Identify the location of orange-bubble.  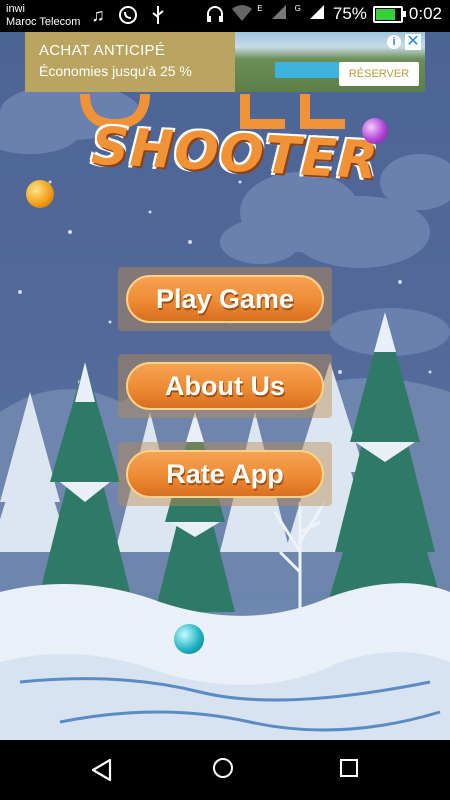
(40, 194).